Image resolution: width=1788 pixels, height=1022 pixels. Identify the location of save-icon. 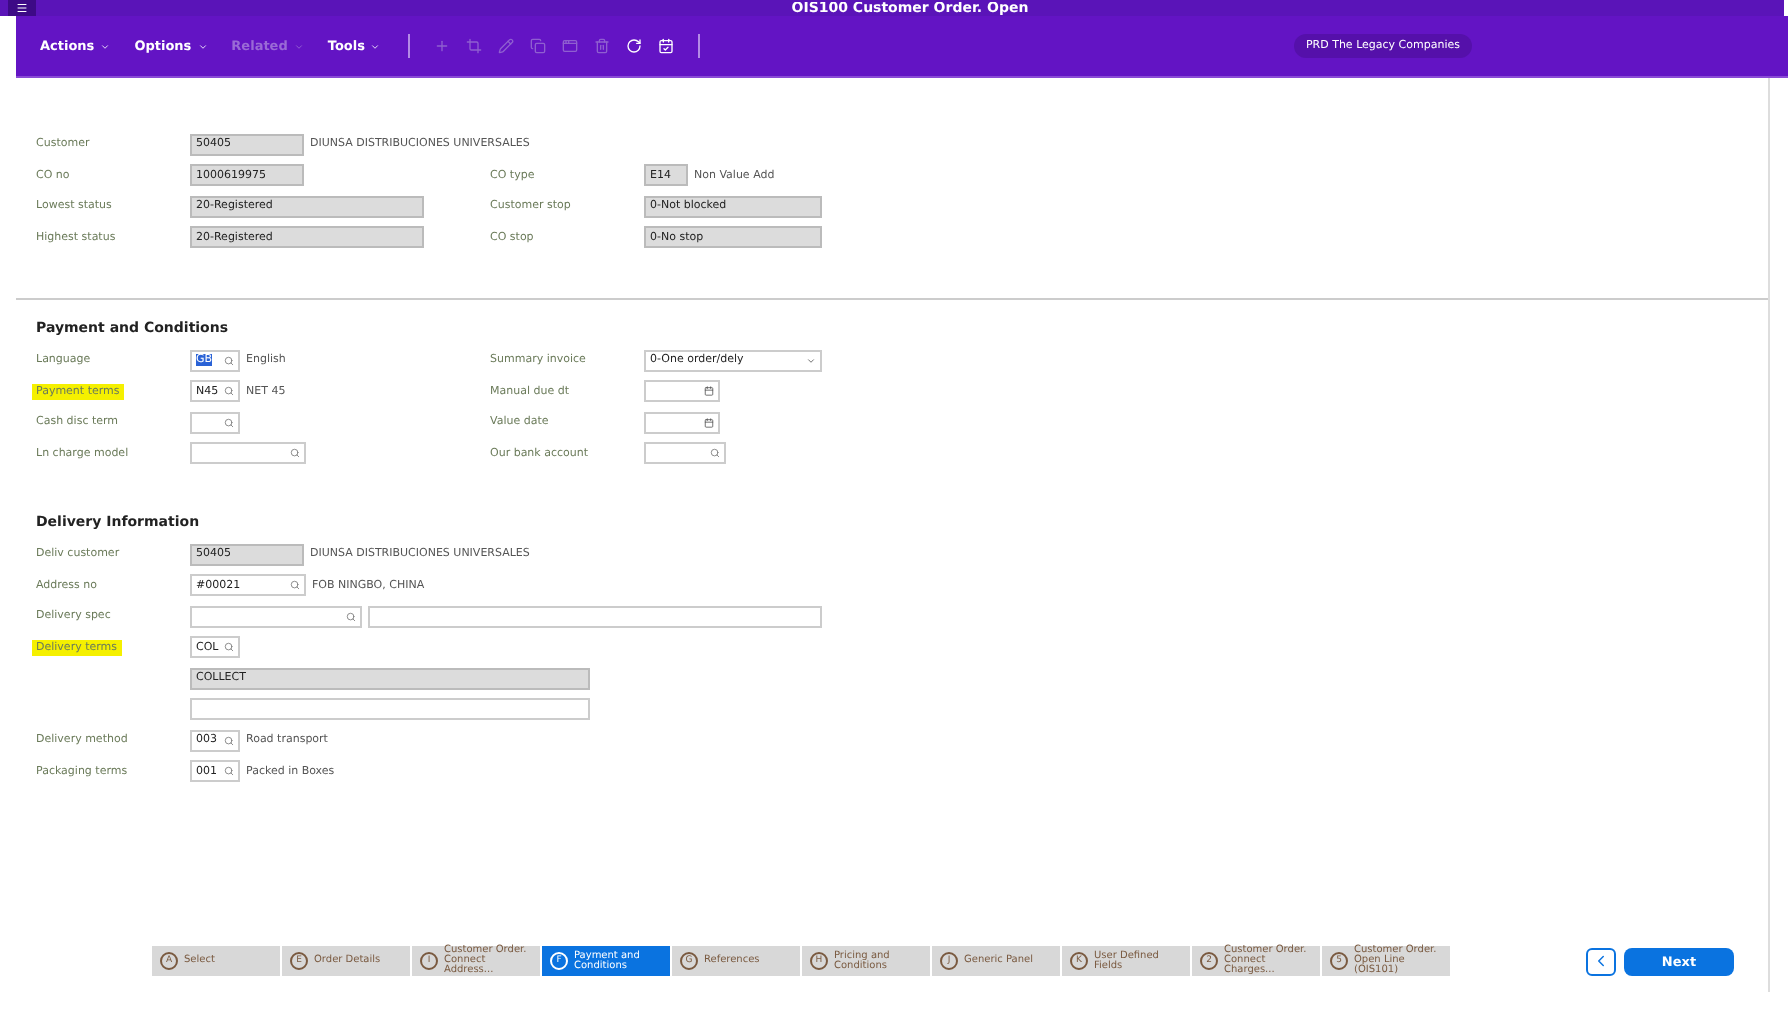
(666, 46).